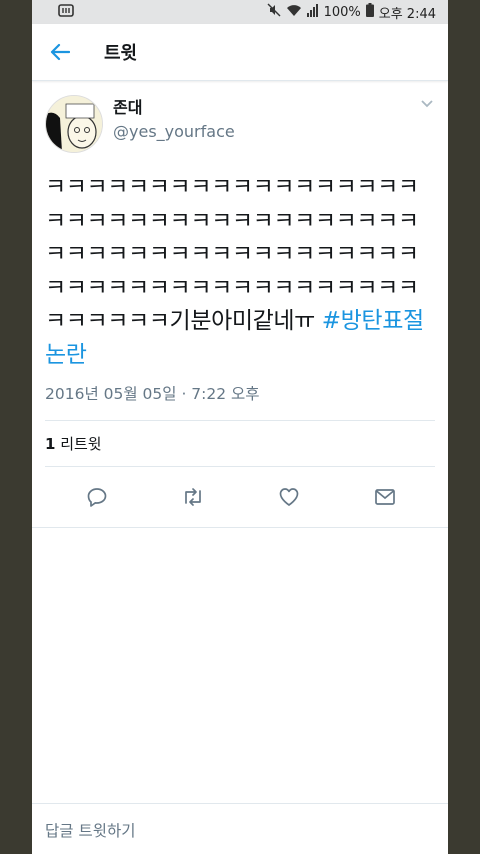 This screenshot has width=480, height=854. What do you see at coordinates (240, 52) in the screenshot?
I see `app-bar: 트윗` at bounding box center [240, 52].